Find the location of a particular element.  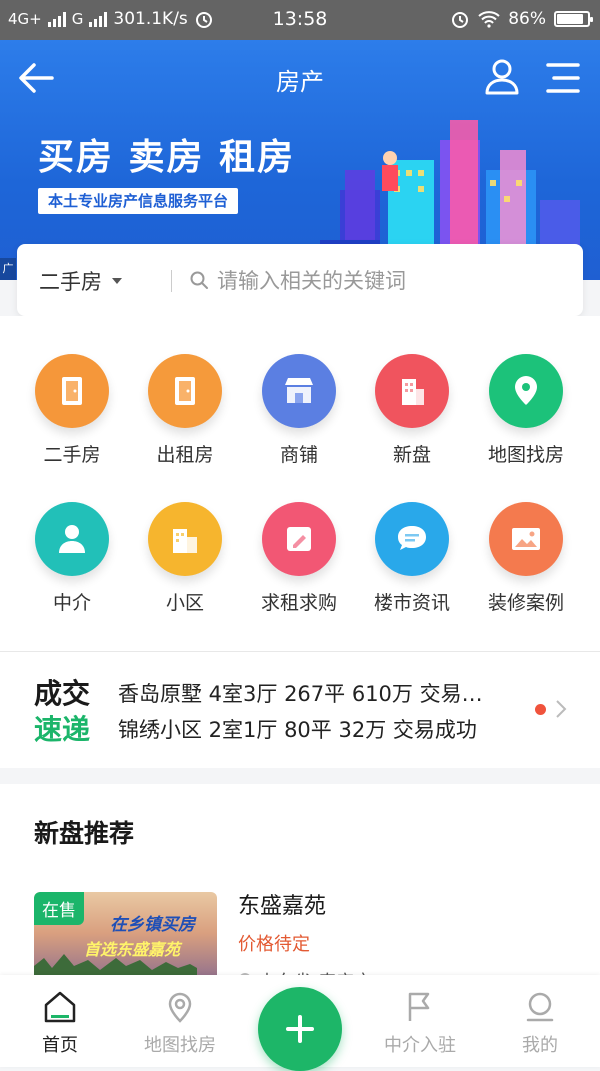

bottom-tab-bar: 首页 地图找房 中介入驻 我的 is located at coordinates (300, 1023).